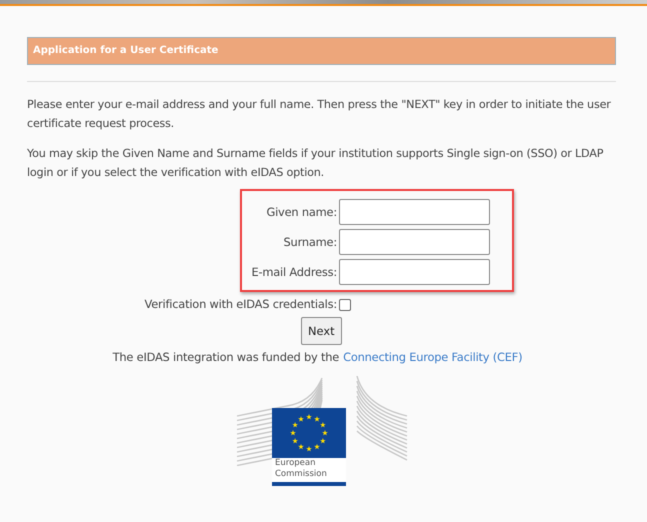  Describe the element at coordinates (315, 163) in the screenshot. I see `instruction-text: You may skip the Given Name and Surname fields if your institution supports Single sign-on (SSO) or LDAP login or if you select the verification with eIDAS option.` at that location.